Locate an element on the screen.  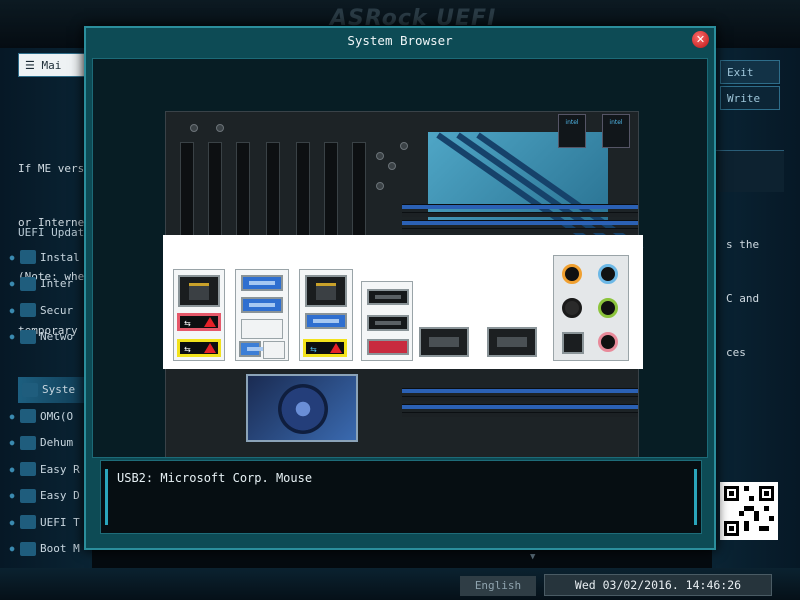
dialog-title: System Browser is located at coordinates (400, 40).